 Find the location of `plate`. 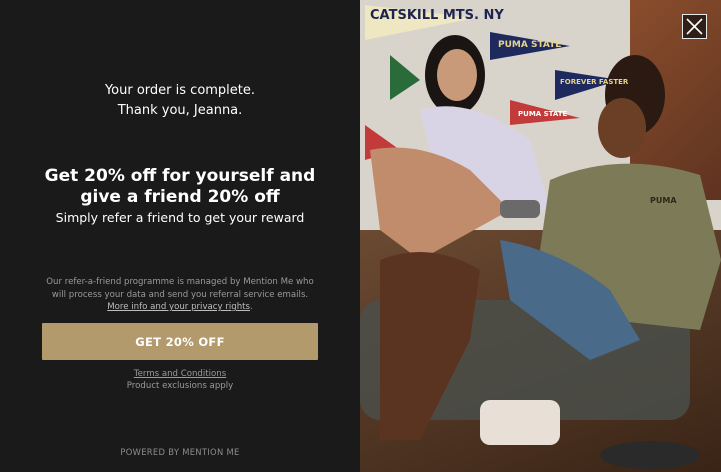

plate is located at coordinates (650, 455).